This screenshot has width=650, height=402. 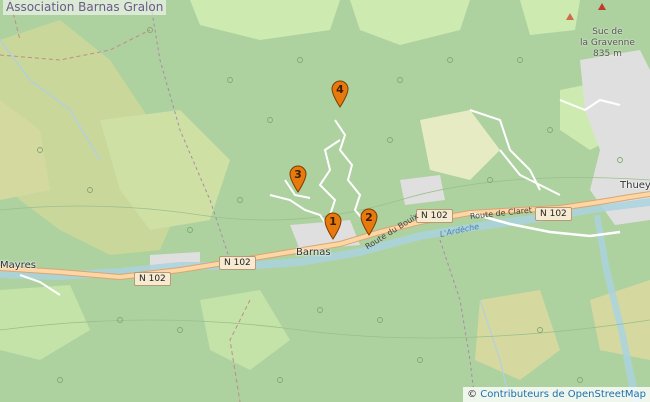 I want to click on peak-label: Suc de la Gravenne 835 m, so click(x=607, y=43).